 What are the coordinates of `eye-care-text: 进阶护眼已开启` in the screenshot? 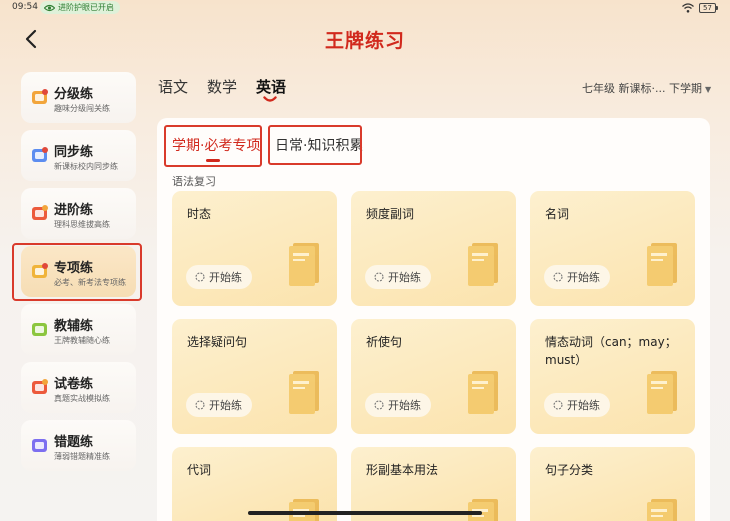 It's located at (86, 7).